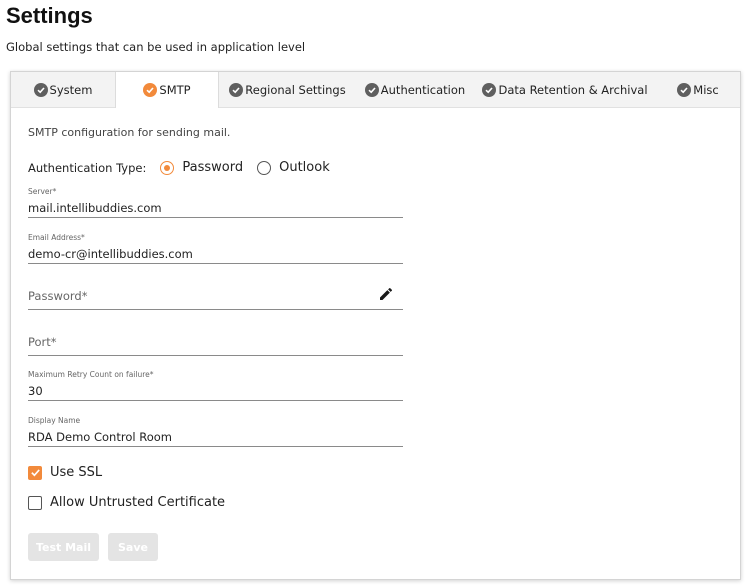 This screenshot has width=746, height=586. I want to click on radio-unselected-icon, so click(264, 167).